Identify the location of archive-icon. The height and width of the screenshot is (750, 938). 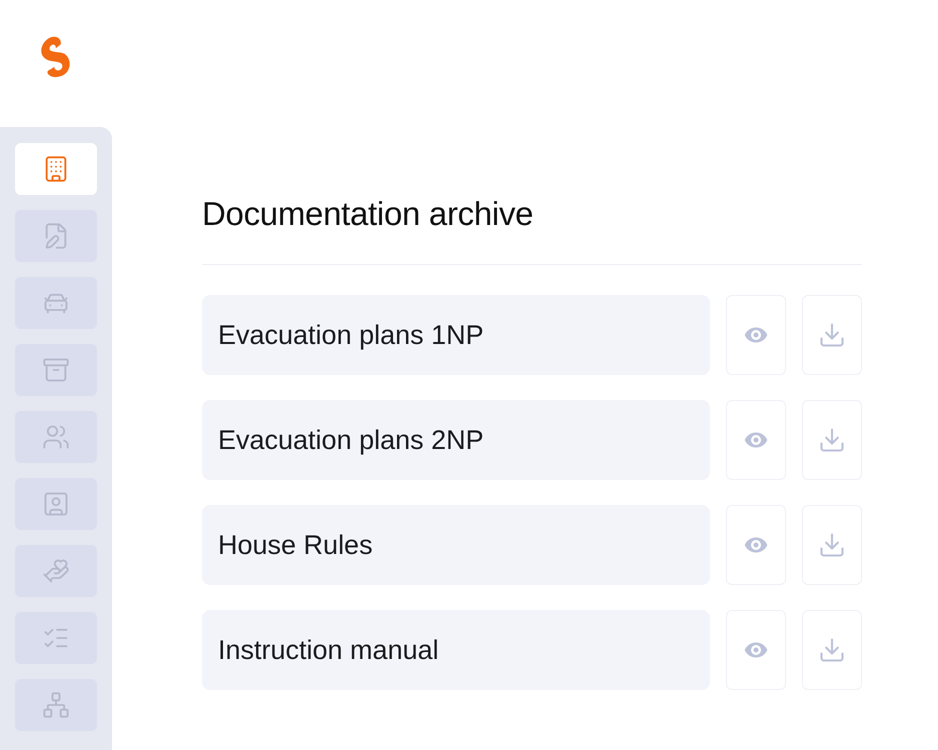
(56, 370).